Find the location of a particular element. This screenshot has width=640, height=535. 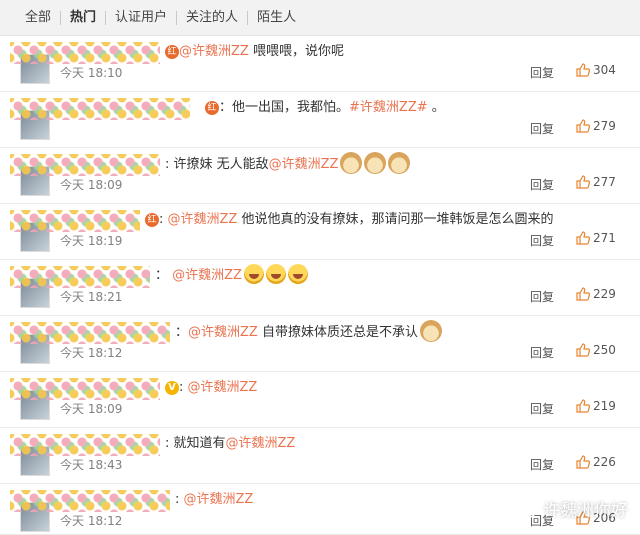

watermark-text: 许魏洲你好 is located at coordinates (585, 511).